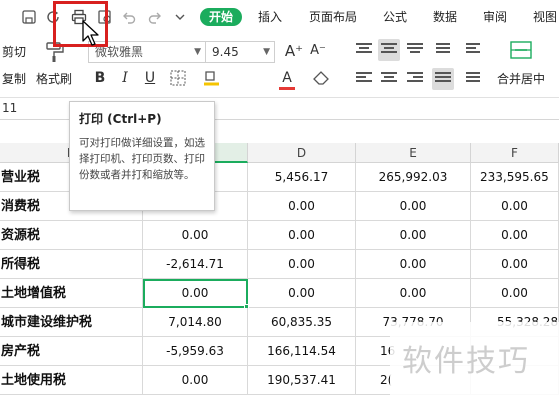 Image resolution: width=559 pixels, height=402 pixels. I want to click on align-top-icon, so click(364, 50).